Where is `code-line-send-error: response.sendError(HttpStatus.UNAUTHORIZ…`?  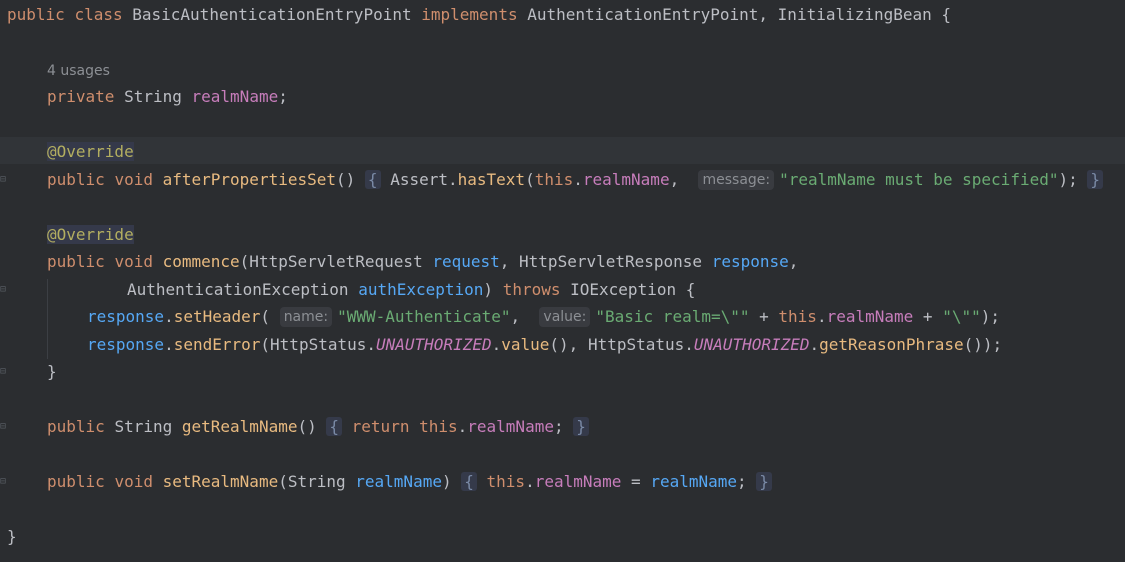 code-line-send-error: response.sendError(HttpStatus.UNAUTHORIZ… is located at coordinates (606, 344).